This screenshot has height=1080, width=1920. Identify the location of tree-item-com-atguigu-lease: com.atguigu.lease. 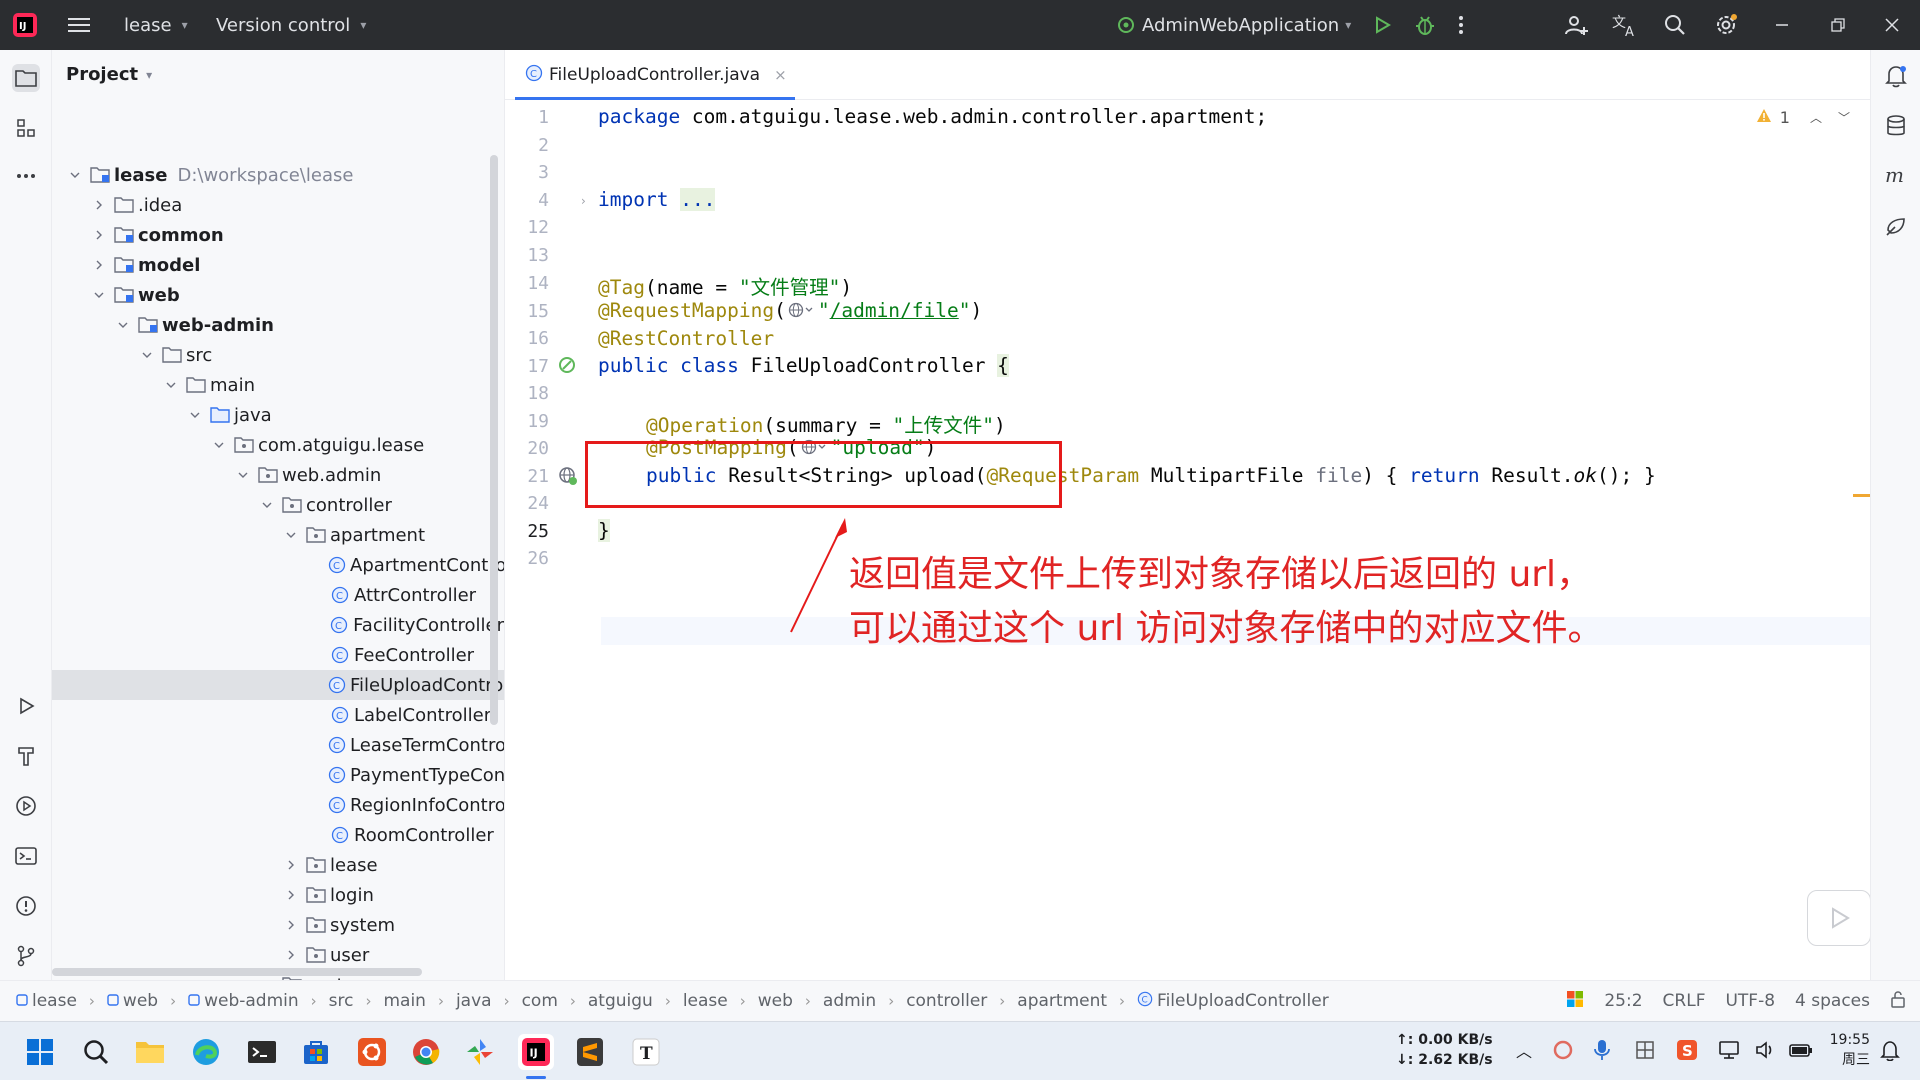
(278, 445).